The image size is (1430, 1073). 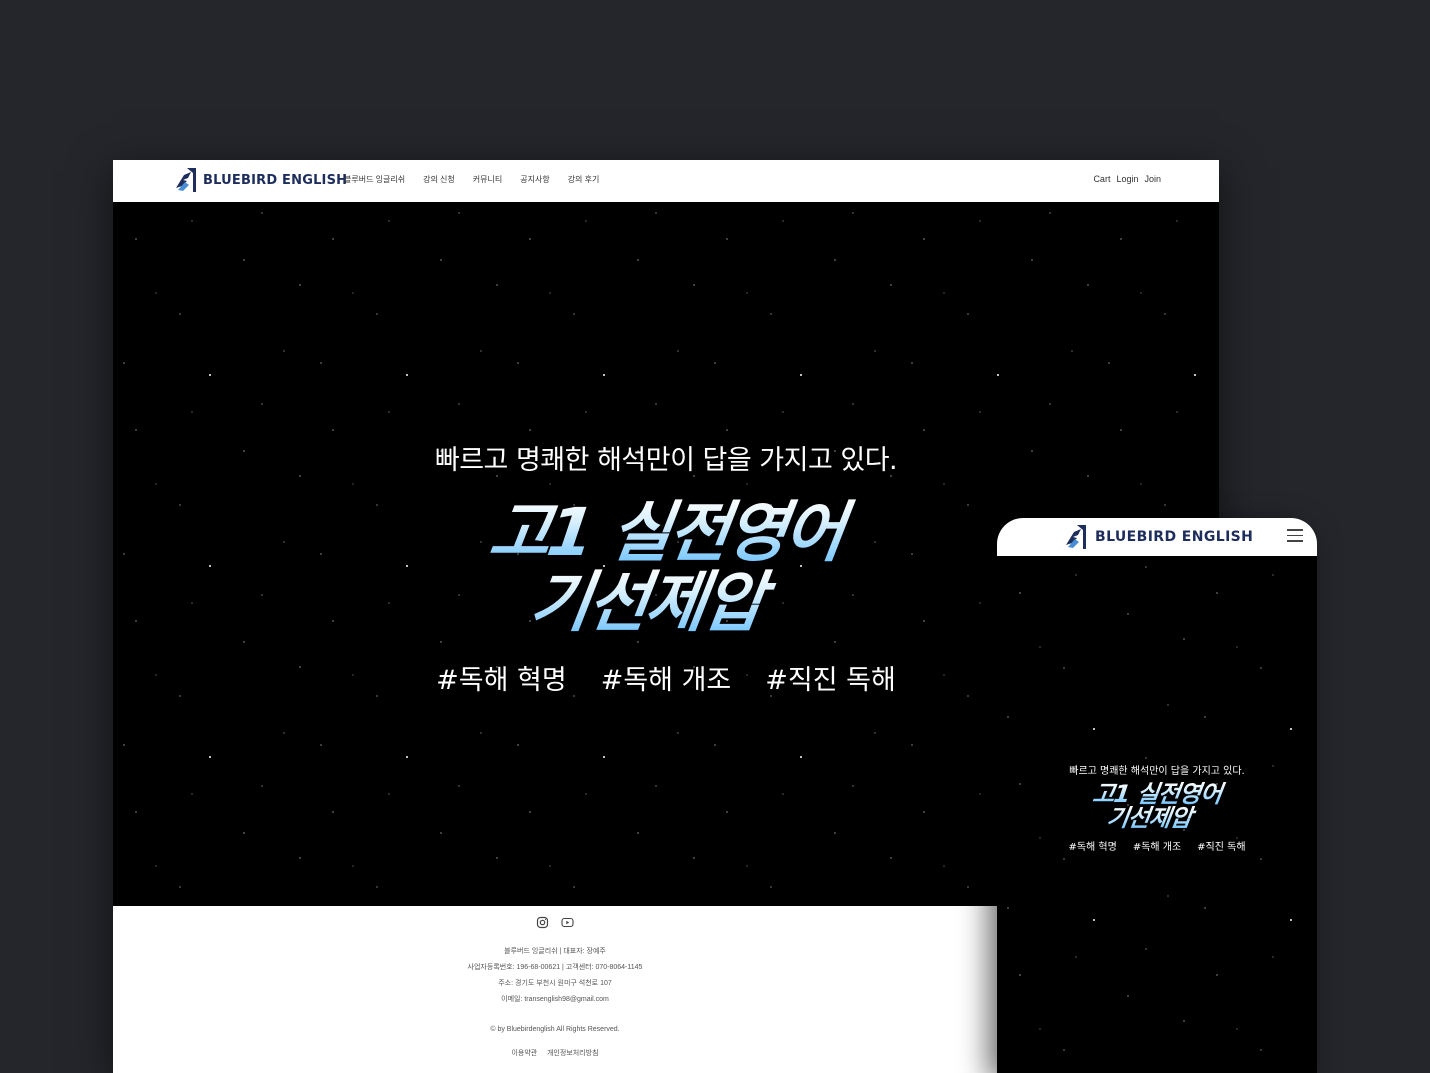 I want to click on join-link: Join, so click(x=1152, y=179).